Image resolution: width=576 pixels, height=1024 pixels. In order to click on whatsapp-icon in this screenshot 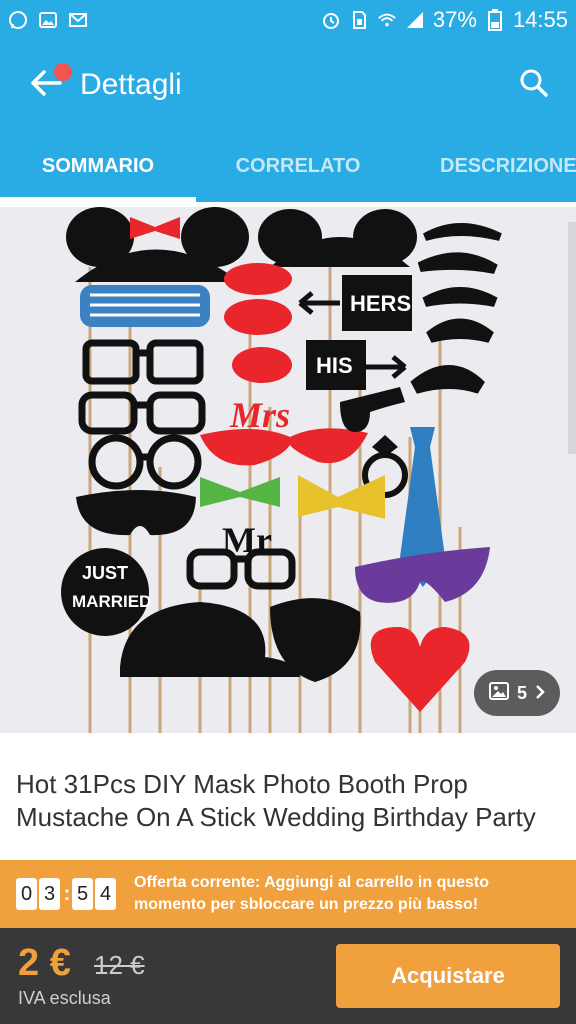, I will do `click(18, 20)`.